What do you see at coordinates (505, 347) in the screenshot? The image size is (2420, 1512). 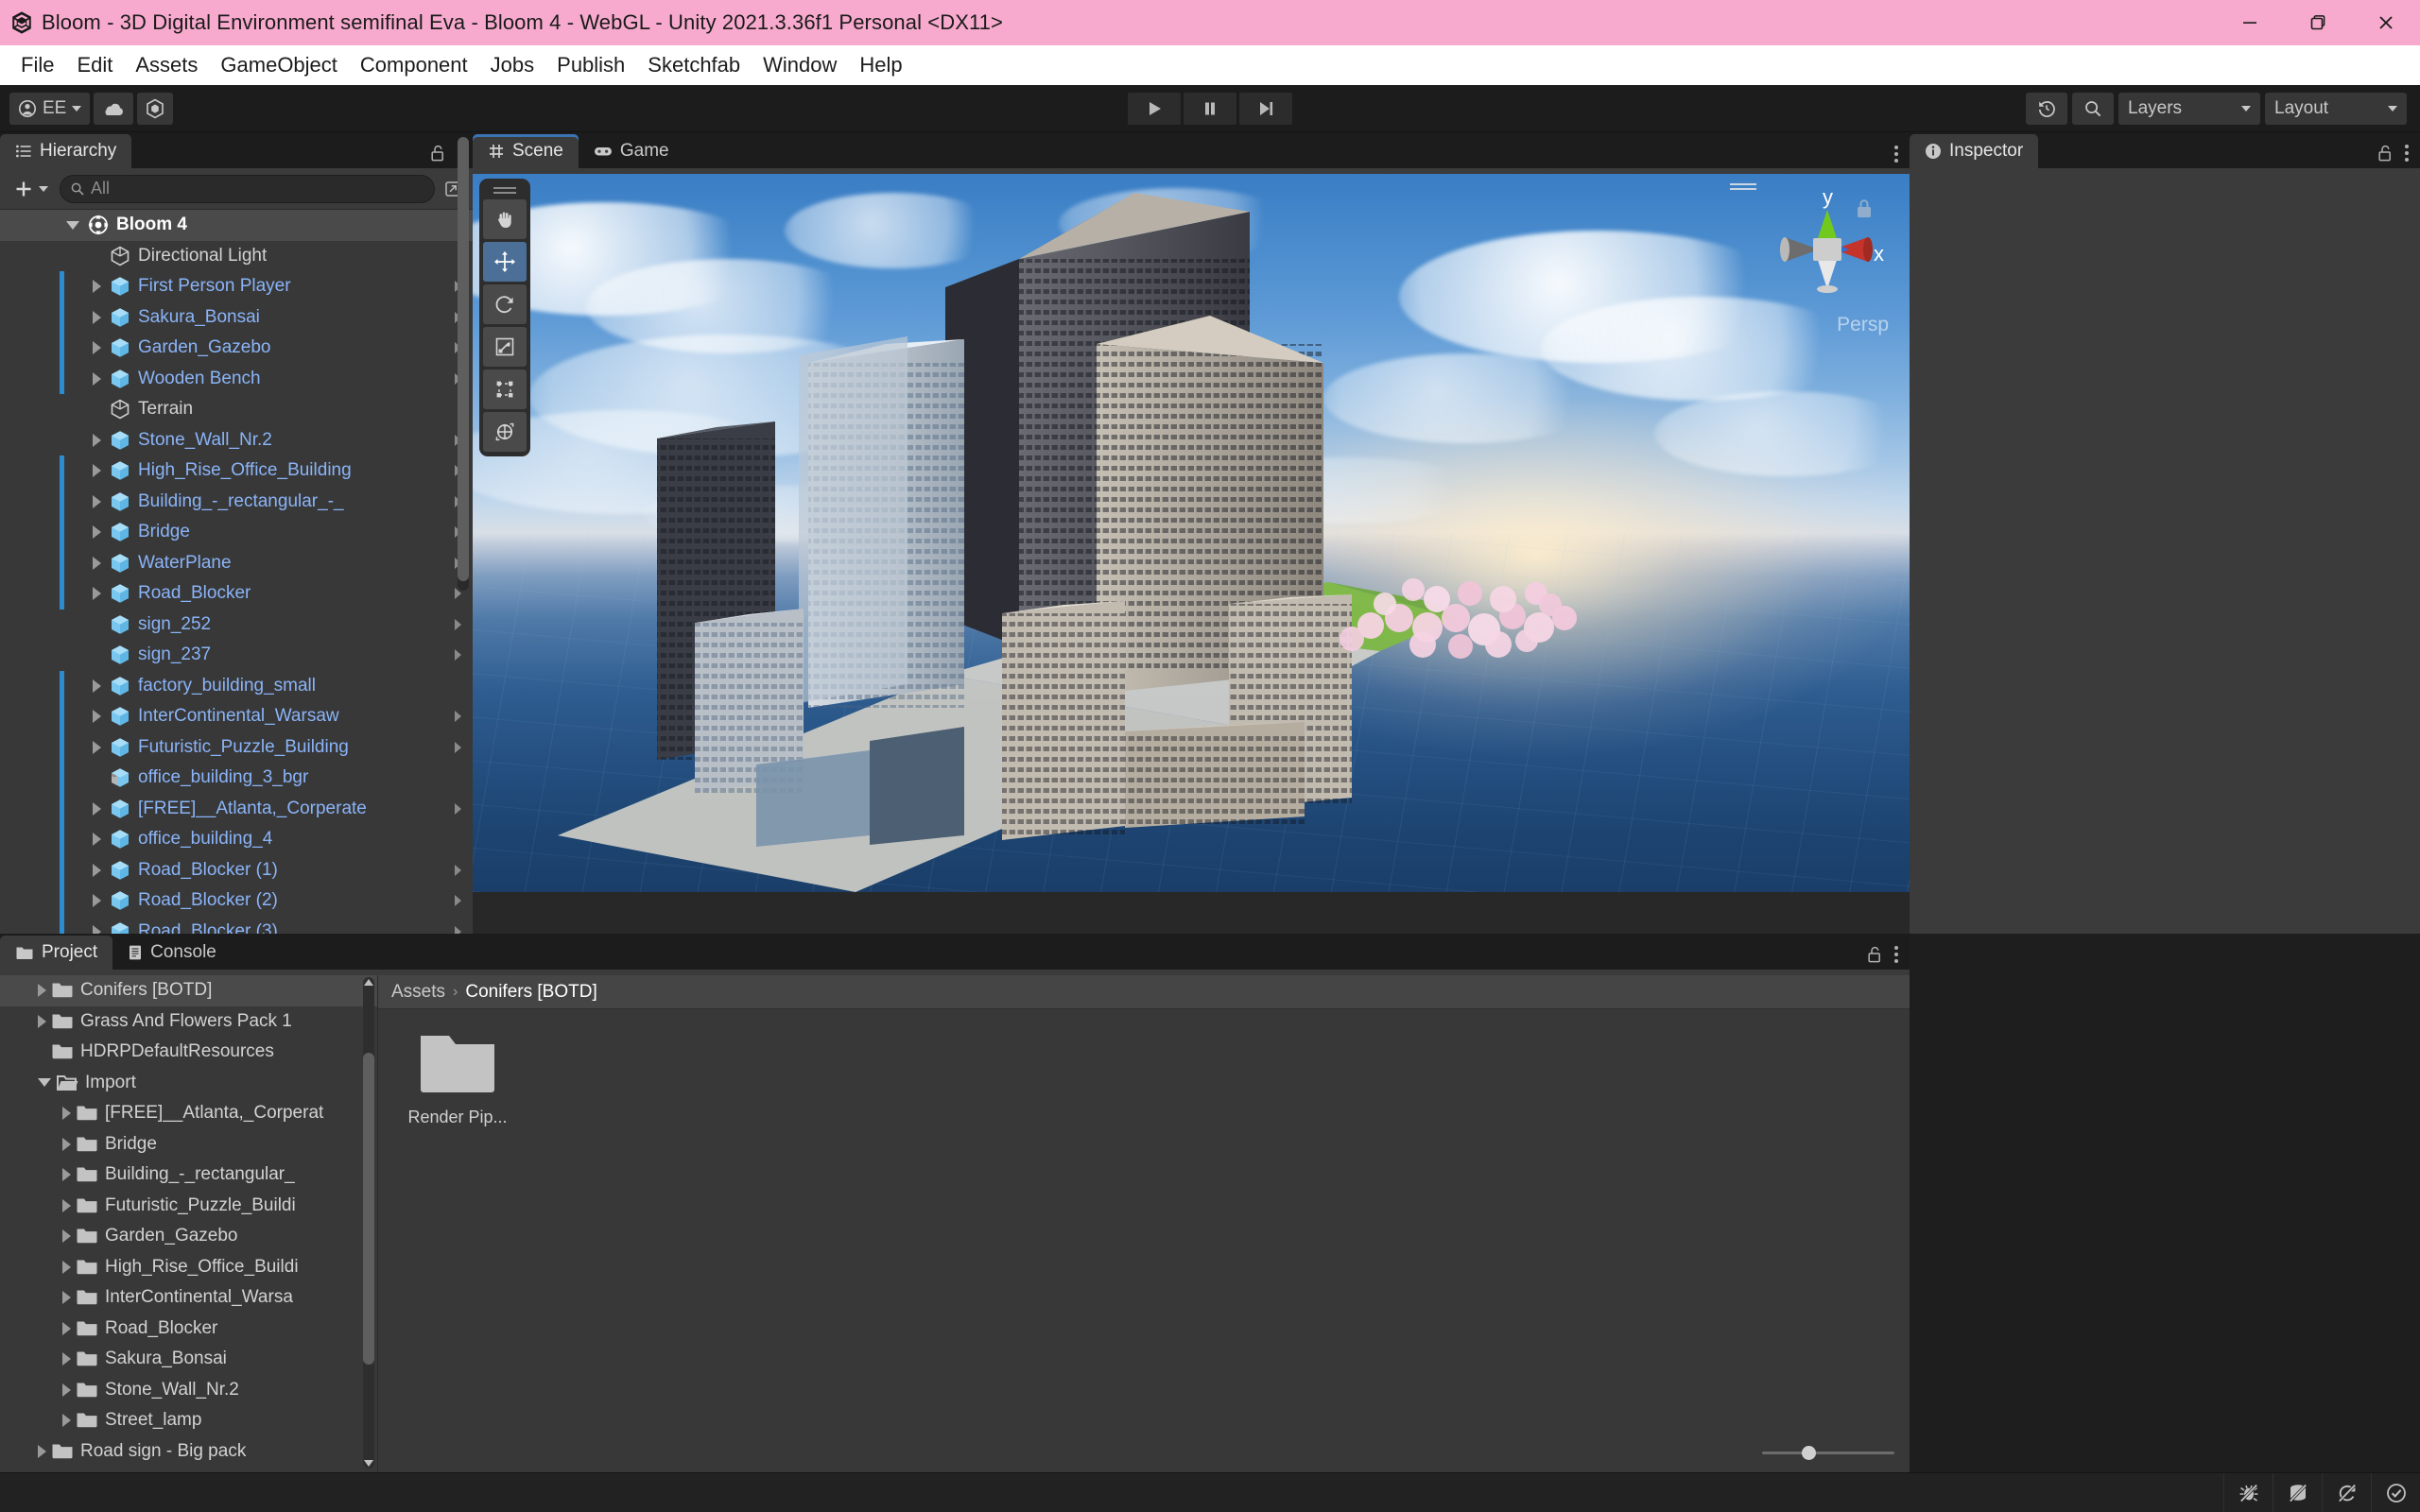 I see `scale-tool-button` at bounding box center [505, 347].